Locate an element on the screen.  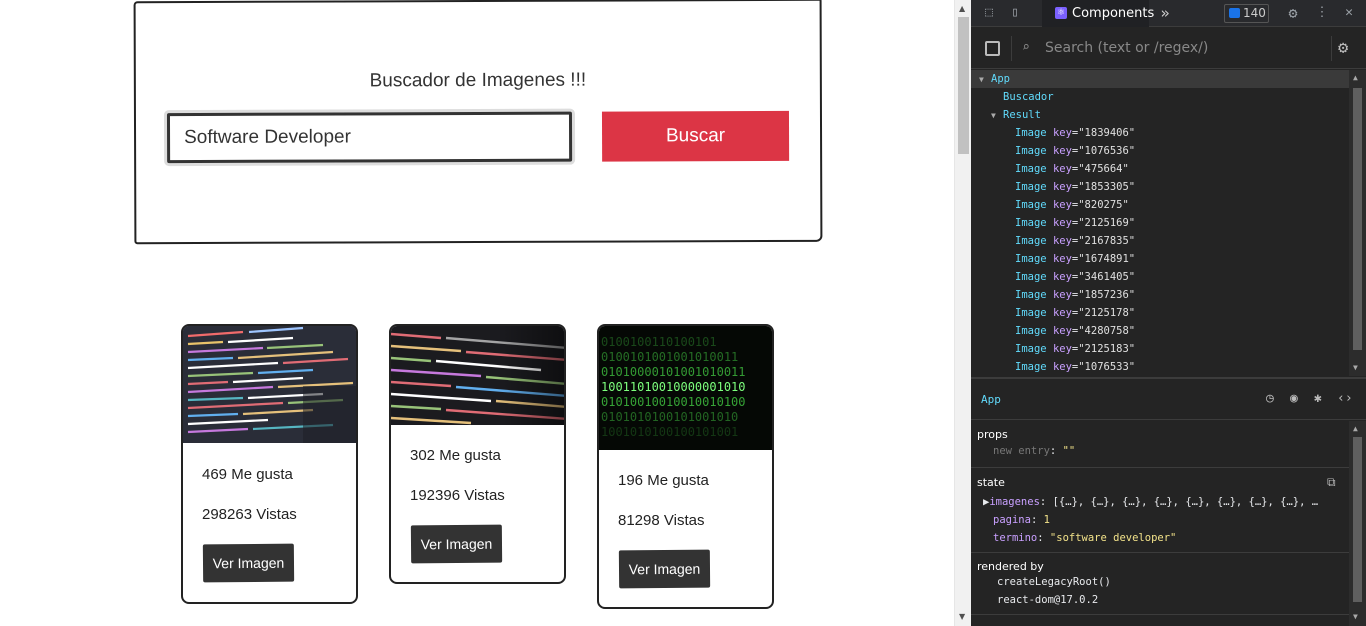
copy-icon: ⧉ is located at coordinates (1331, 482).